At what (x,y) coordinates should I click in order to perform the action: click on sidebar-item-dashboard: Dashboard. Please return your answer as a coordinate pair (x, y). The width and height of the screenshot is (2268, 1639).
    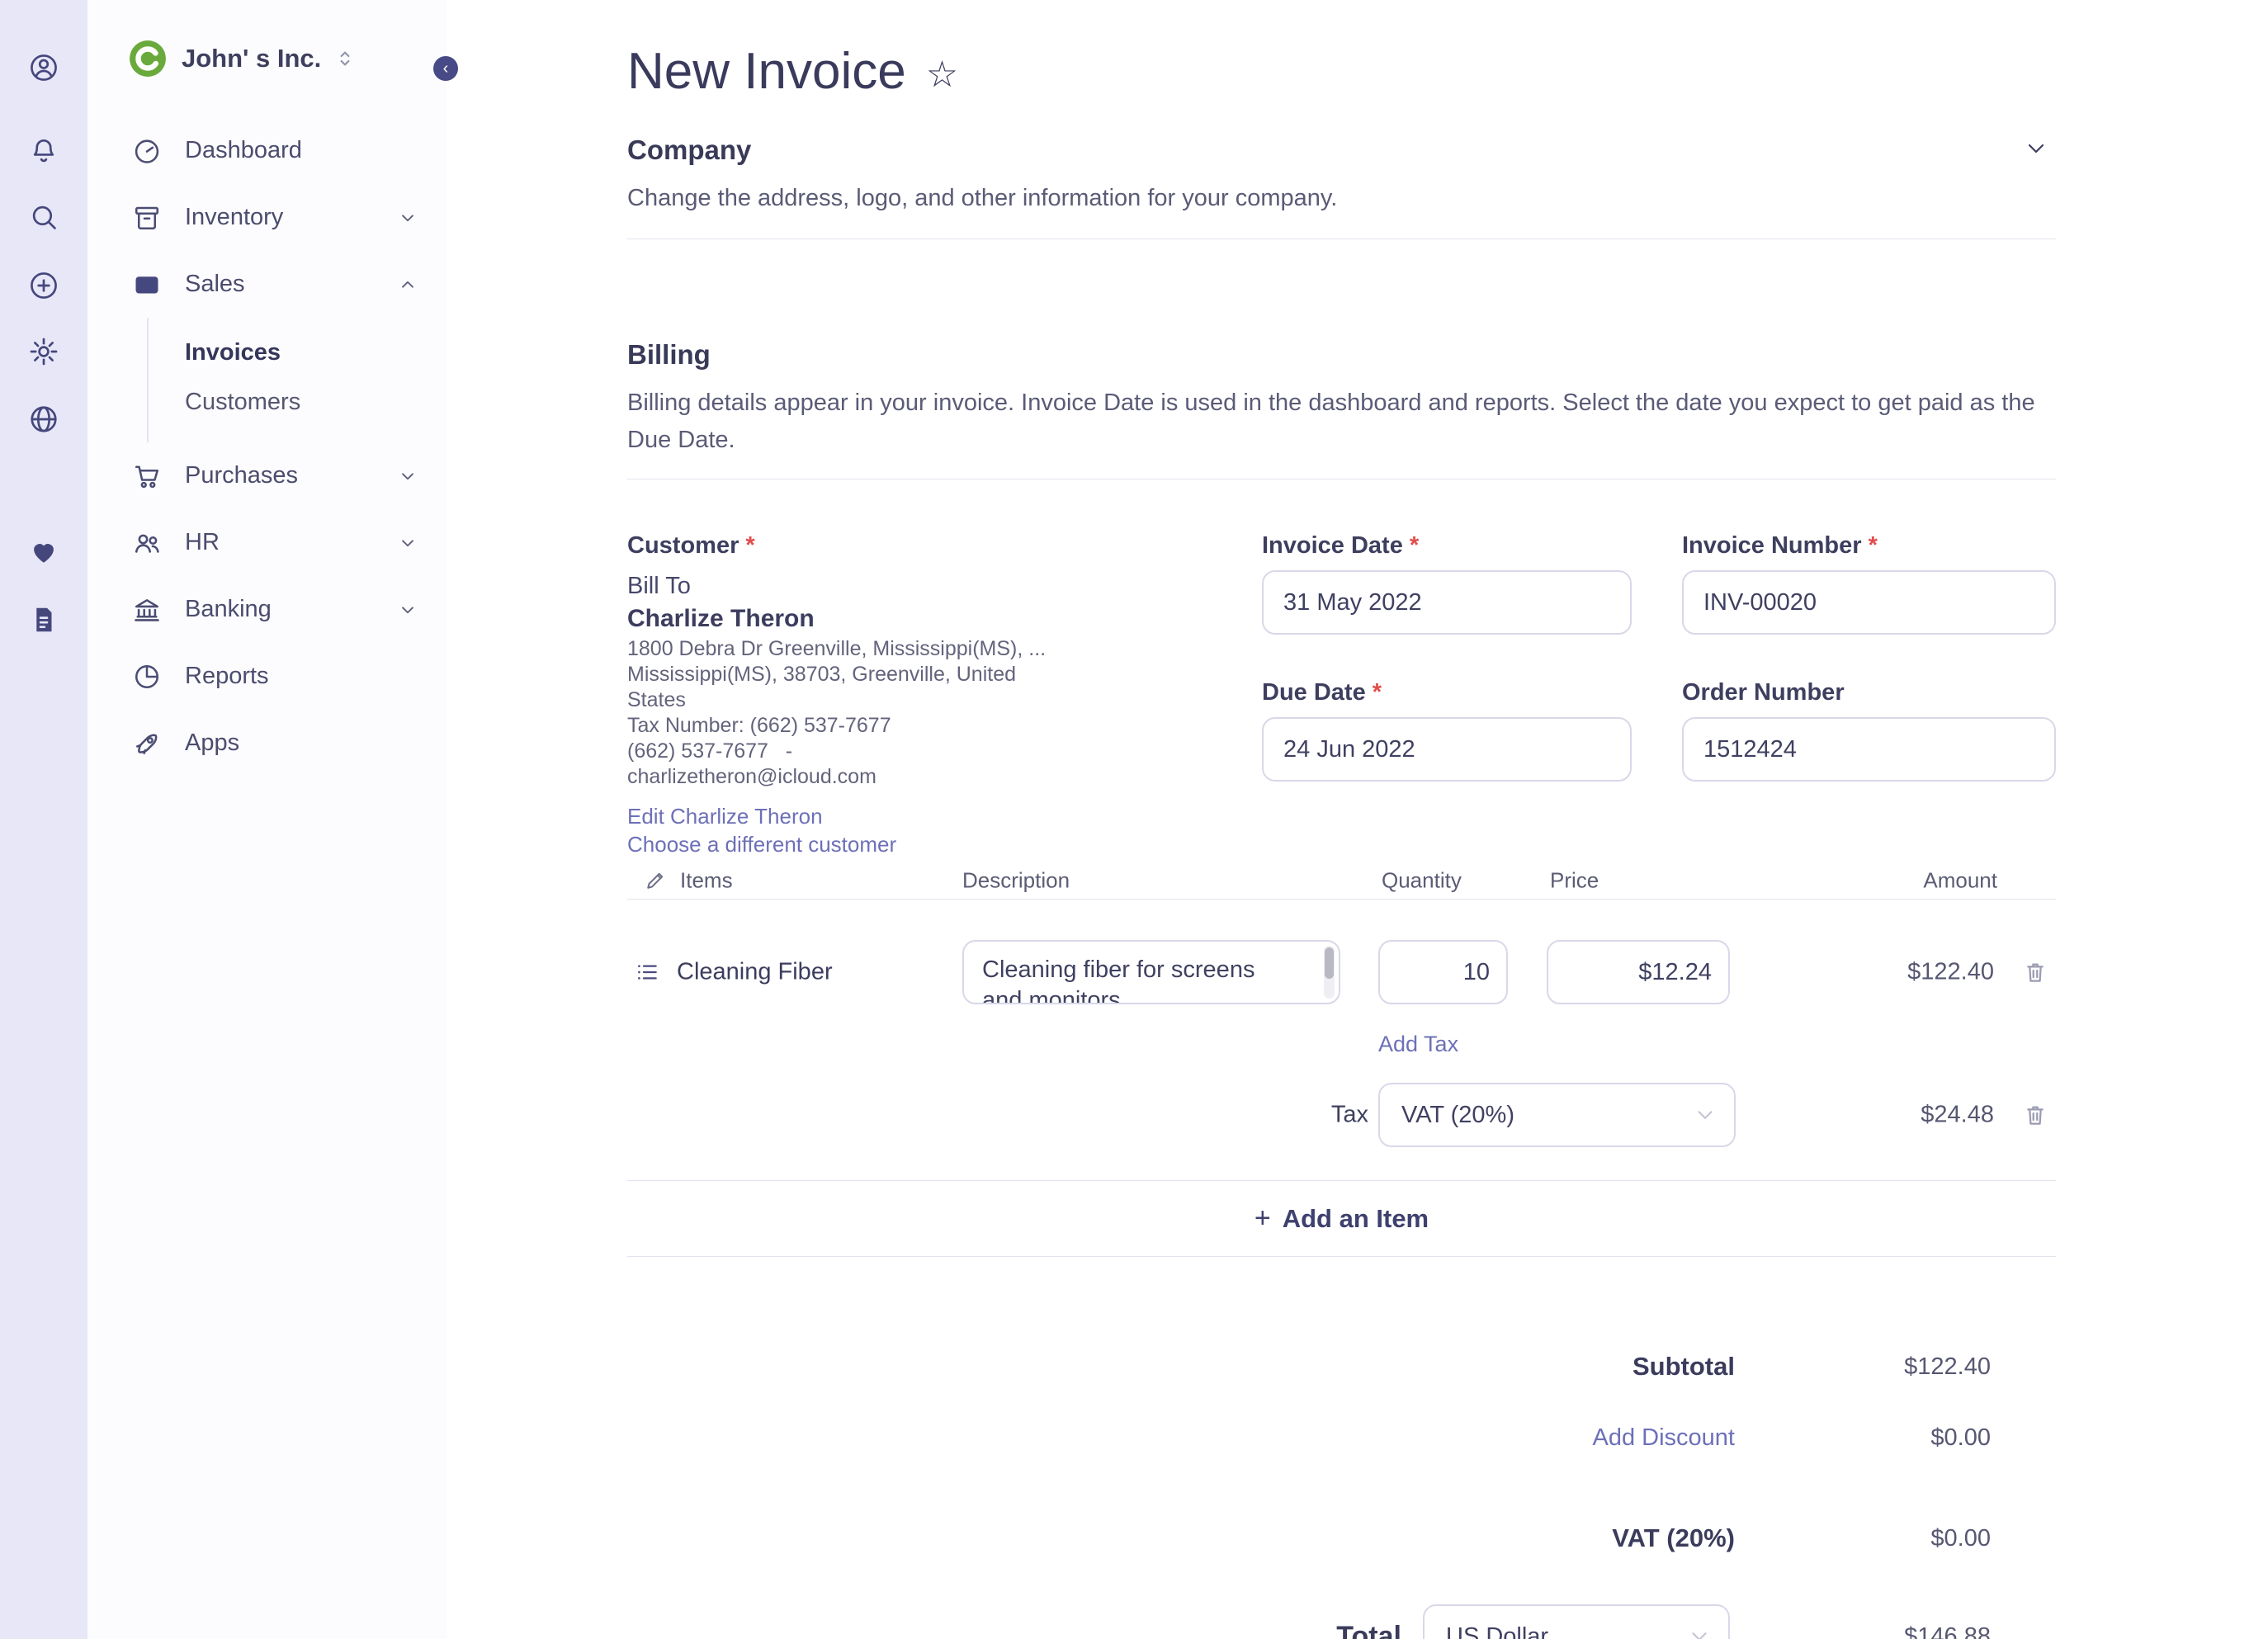
    Looking at the image, I should click on (267, 150).